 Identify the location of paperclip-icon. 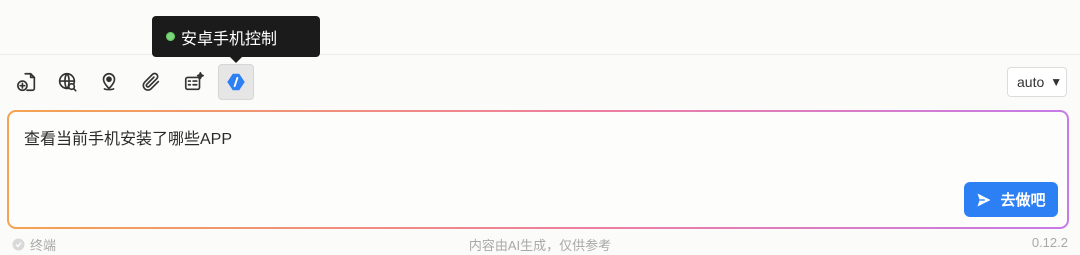
(151, 81).